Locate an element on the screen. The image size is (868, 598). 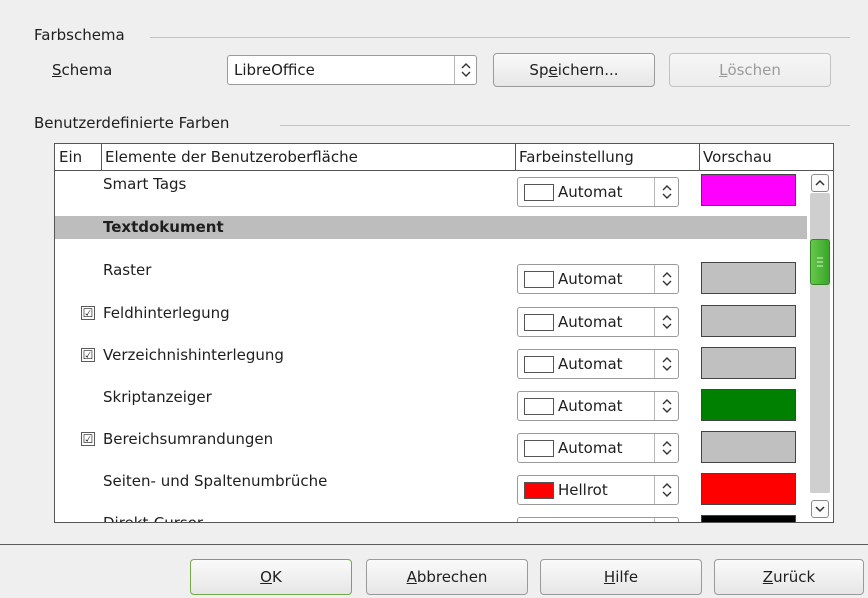
color-scheme-section-line is located at coordinates (500, 37).